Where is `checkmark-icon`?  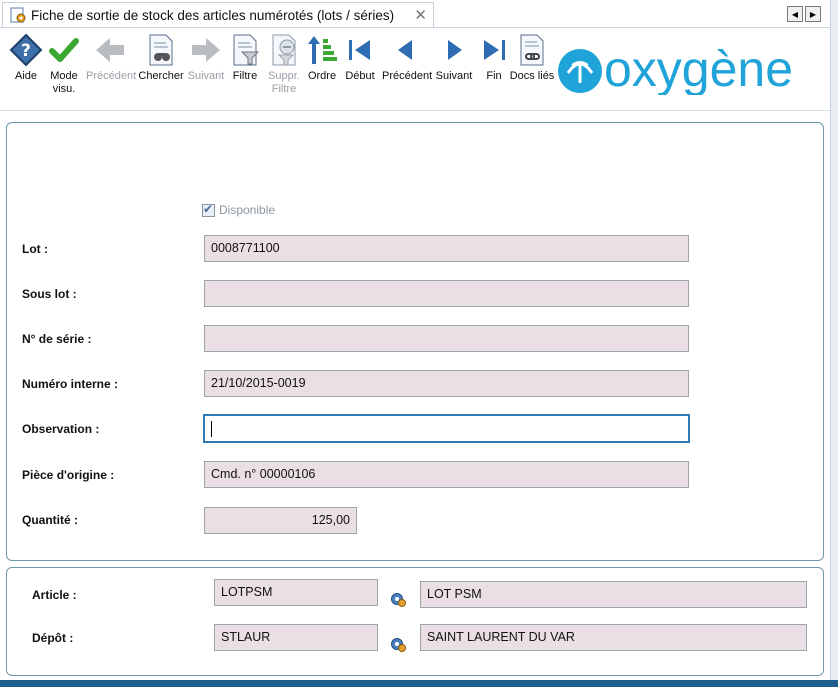
checkmark-icon is located at coordinates (64, 50).